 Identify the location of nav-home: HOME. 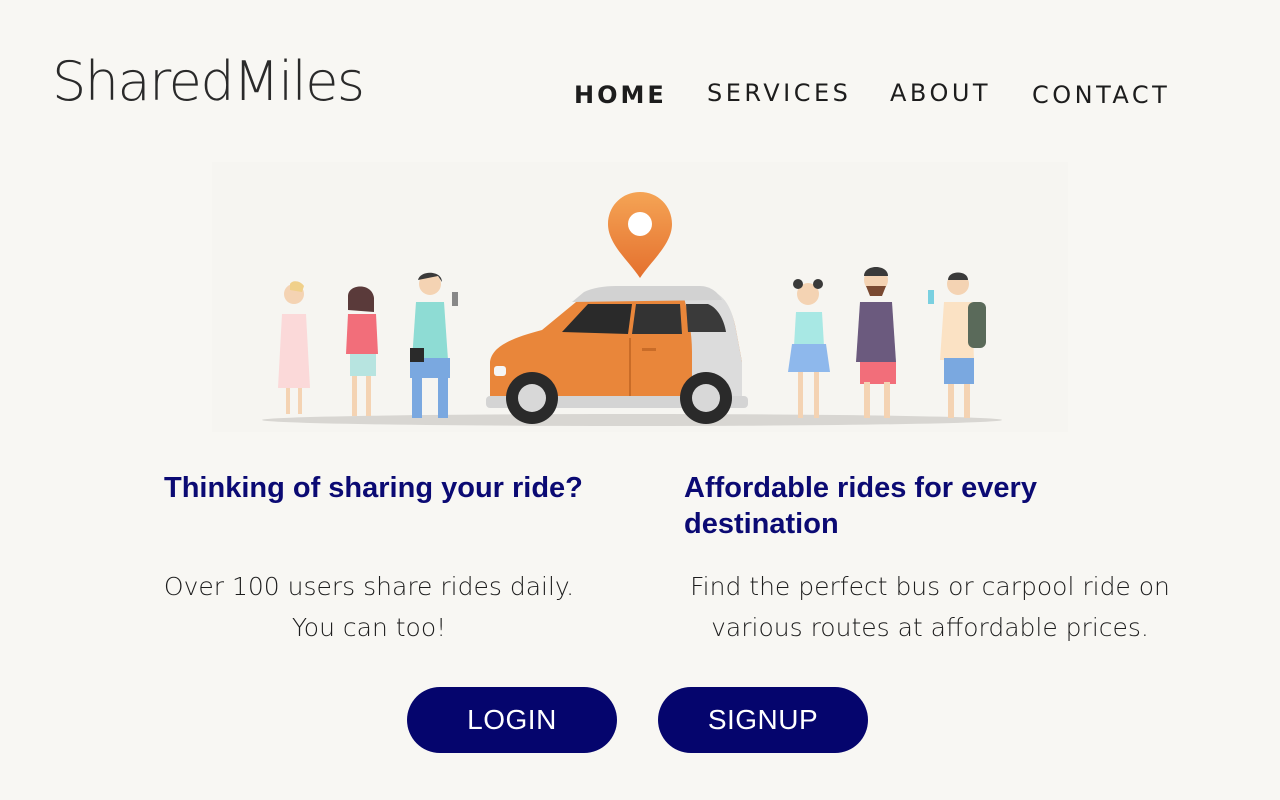
(620, 95).